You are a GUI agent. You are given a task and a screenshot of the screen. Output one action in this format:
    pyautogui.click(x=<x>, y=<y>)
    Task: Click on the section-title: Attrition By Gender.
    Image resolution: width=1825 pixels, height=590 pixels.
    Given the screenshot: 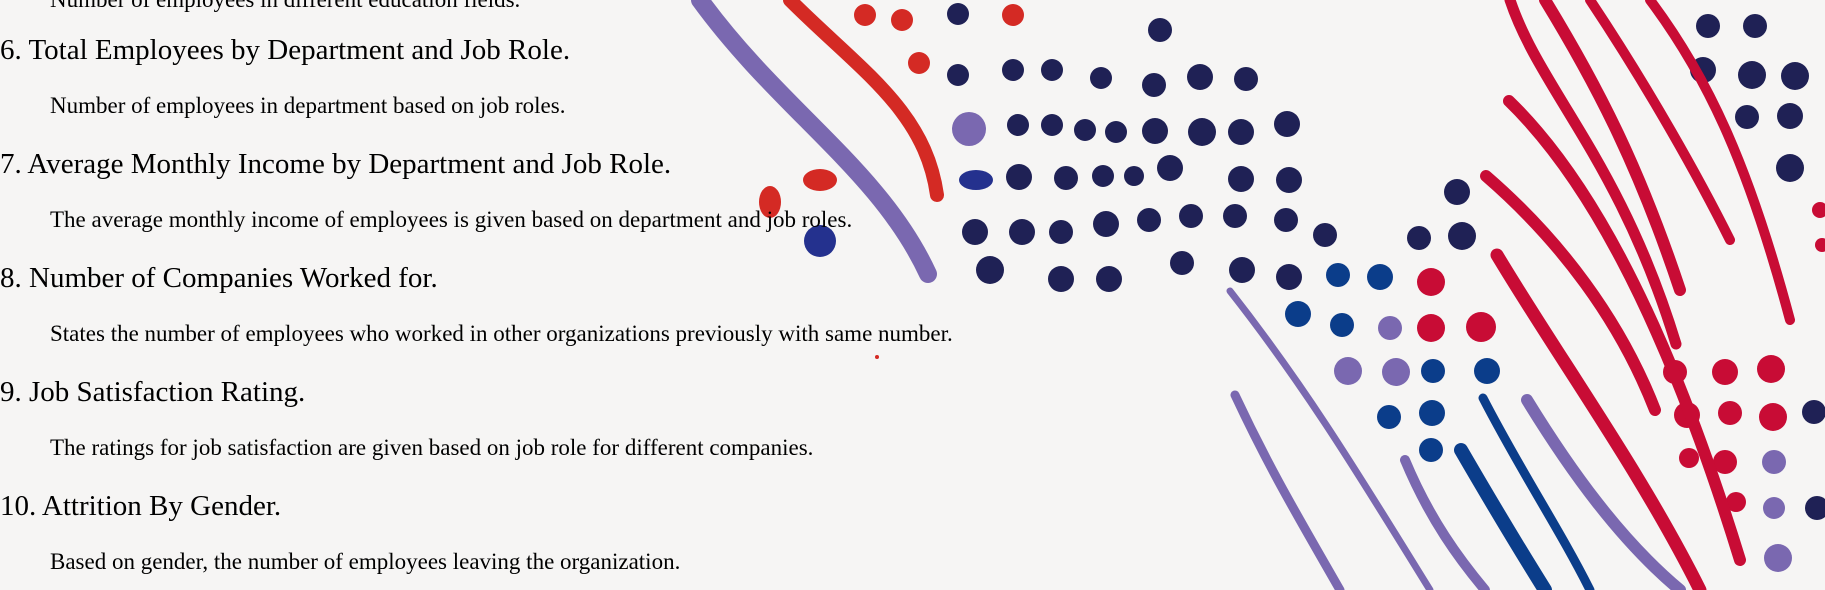 What is the action you would take?
    pyautogui.click(x=161, y=506)
    